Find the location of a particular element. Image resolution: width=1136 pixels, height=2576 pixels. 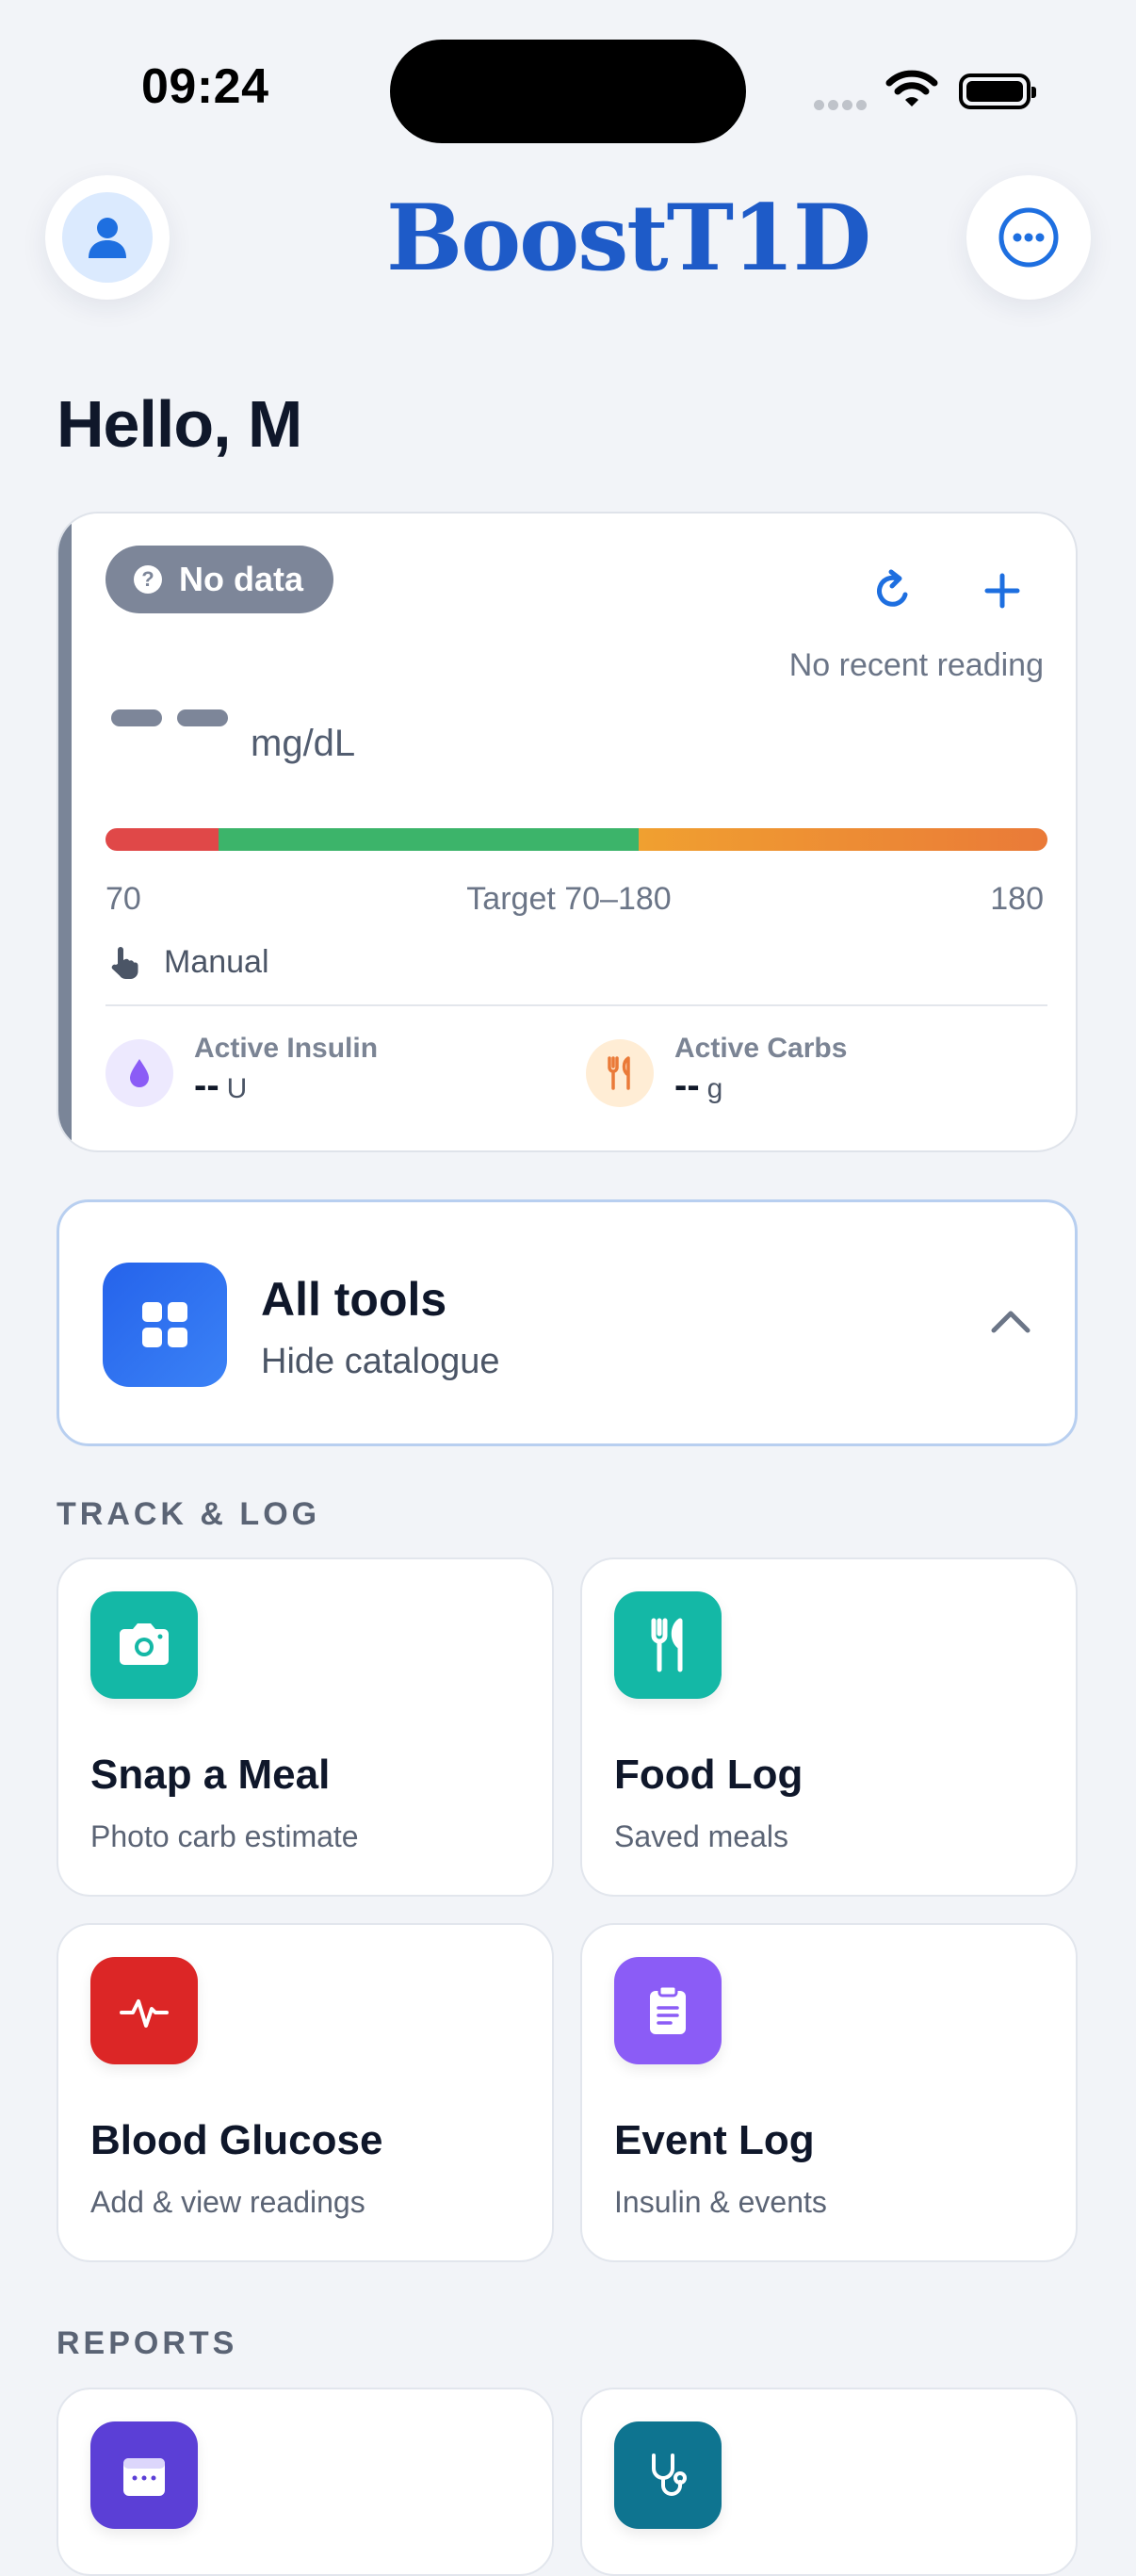

status-stripe is located at coordinates (65, 832).